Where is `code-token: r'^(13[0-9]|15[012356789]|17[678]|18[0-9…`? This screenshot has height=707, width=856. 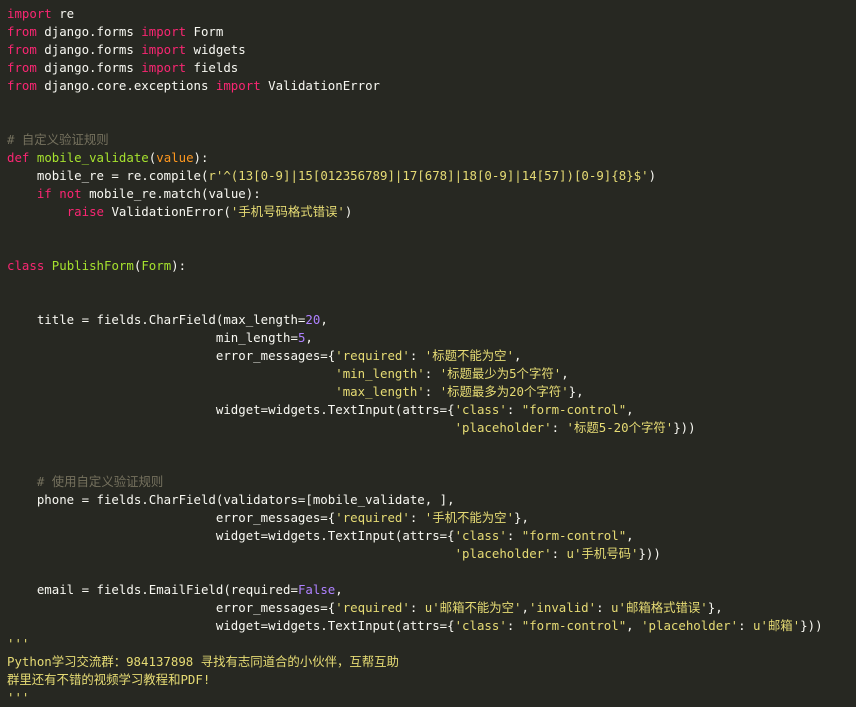
code-token: r'^(13[0-9]|15[012356789]|17[678]|18[0-9… is located at coordinates (428, 175).